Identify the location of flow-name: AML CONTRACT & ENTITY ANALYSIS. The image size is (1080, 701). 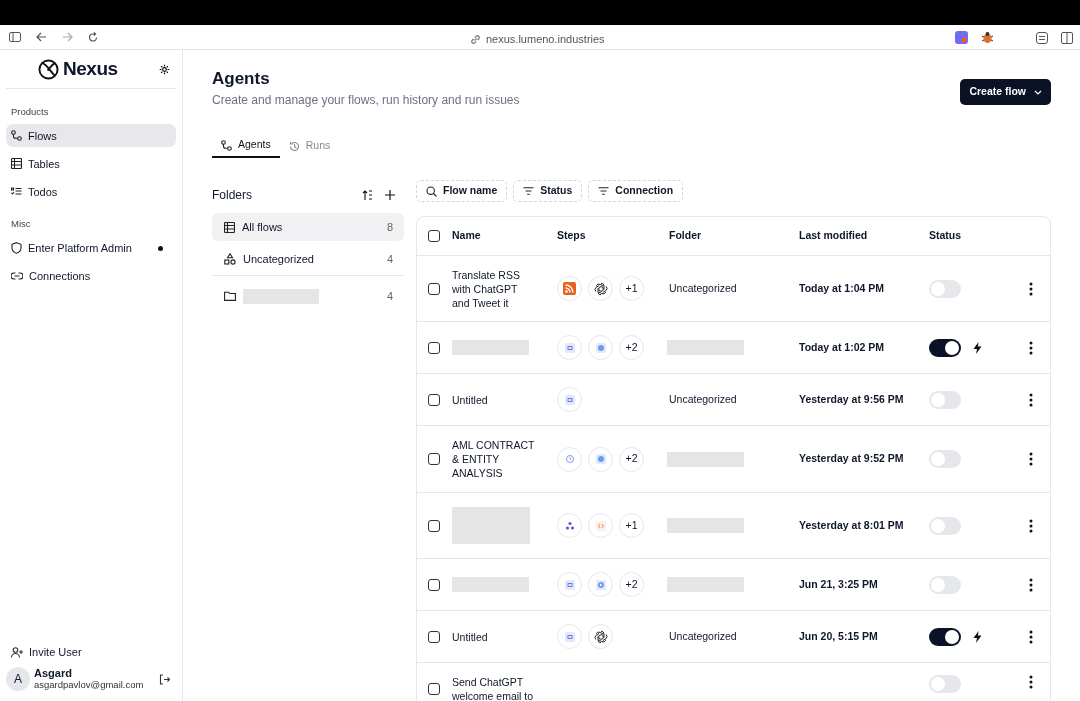
(494, 459).